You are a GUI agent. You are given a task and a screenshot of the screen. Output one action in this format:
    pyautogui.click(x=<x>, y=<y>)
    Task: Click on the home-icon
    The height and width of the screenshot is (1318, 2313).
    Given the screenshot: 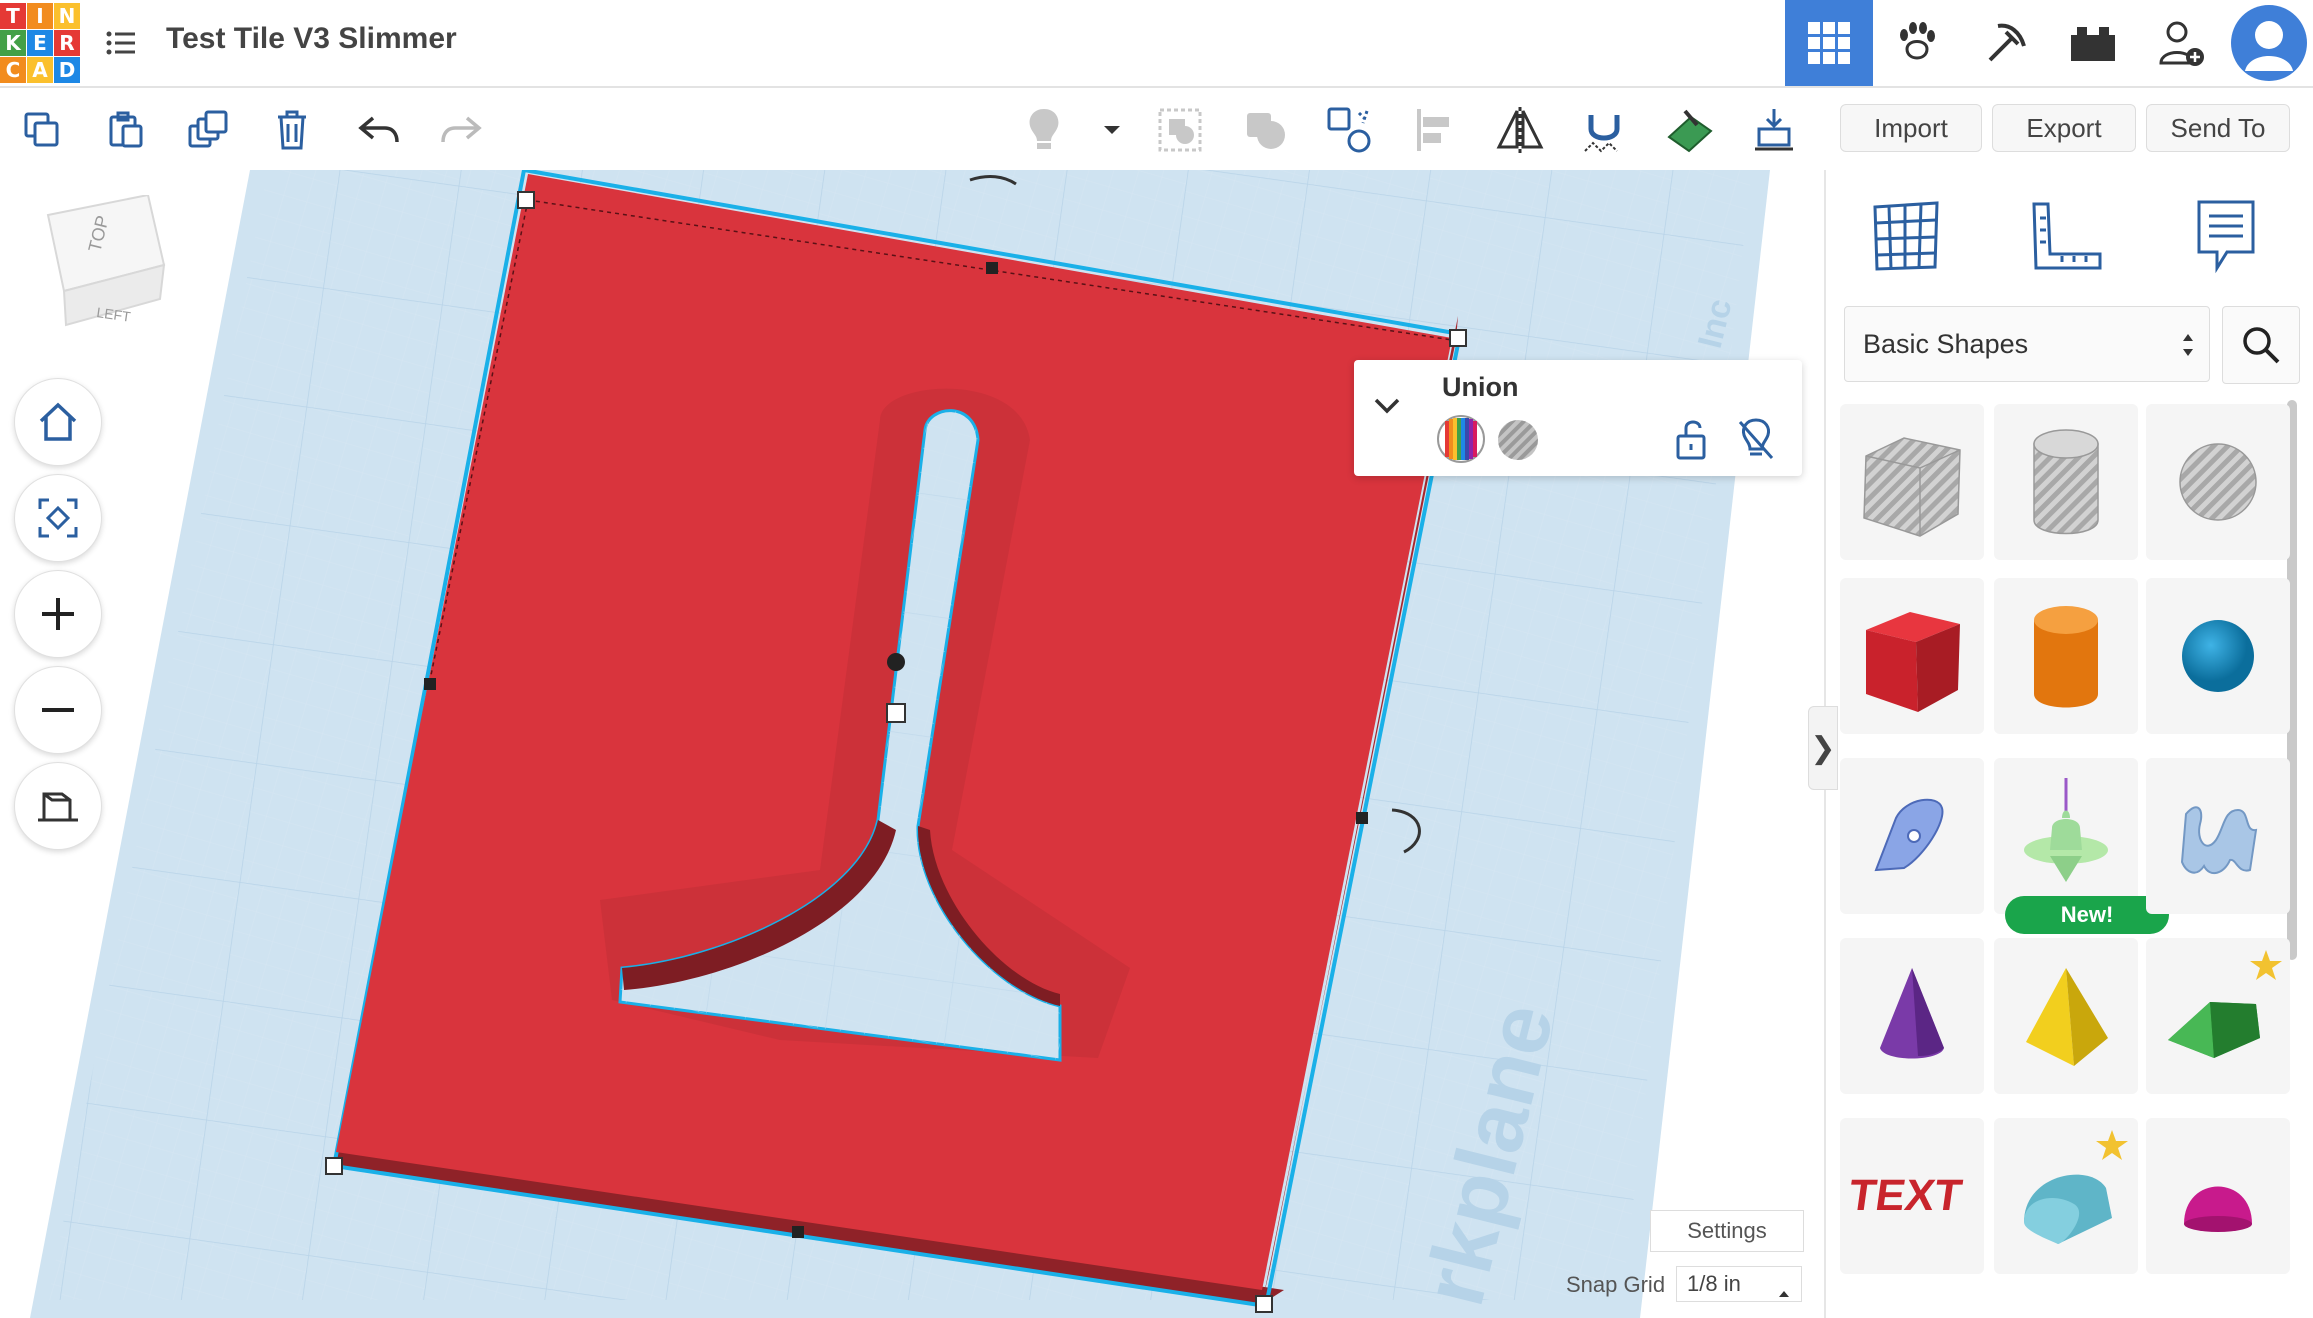 What is the action you would take?
    pyautogui.click(x=58, y=421)
    